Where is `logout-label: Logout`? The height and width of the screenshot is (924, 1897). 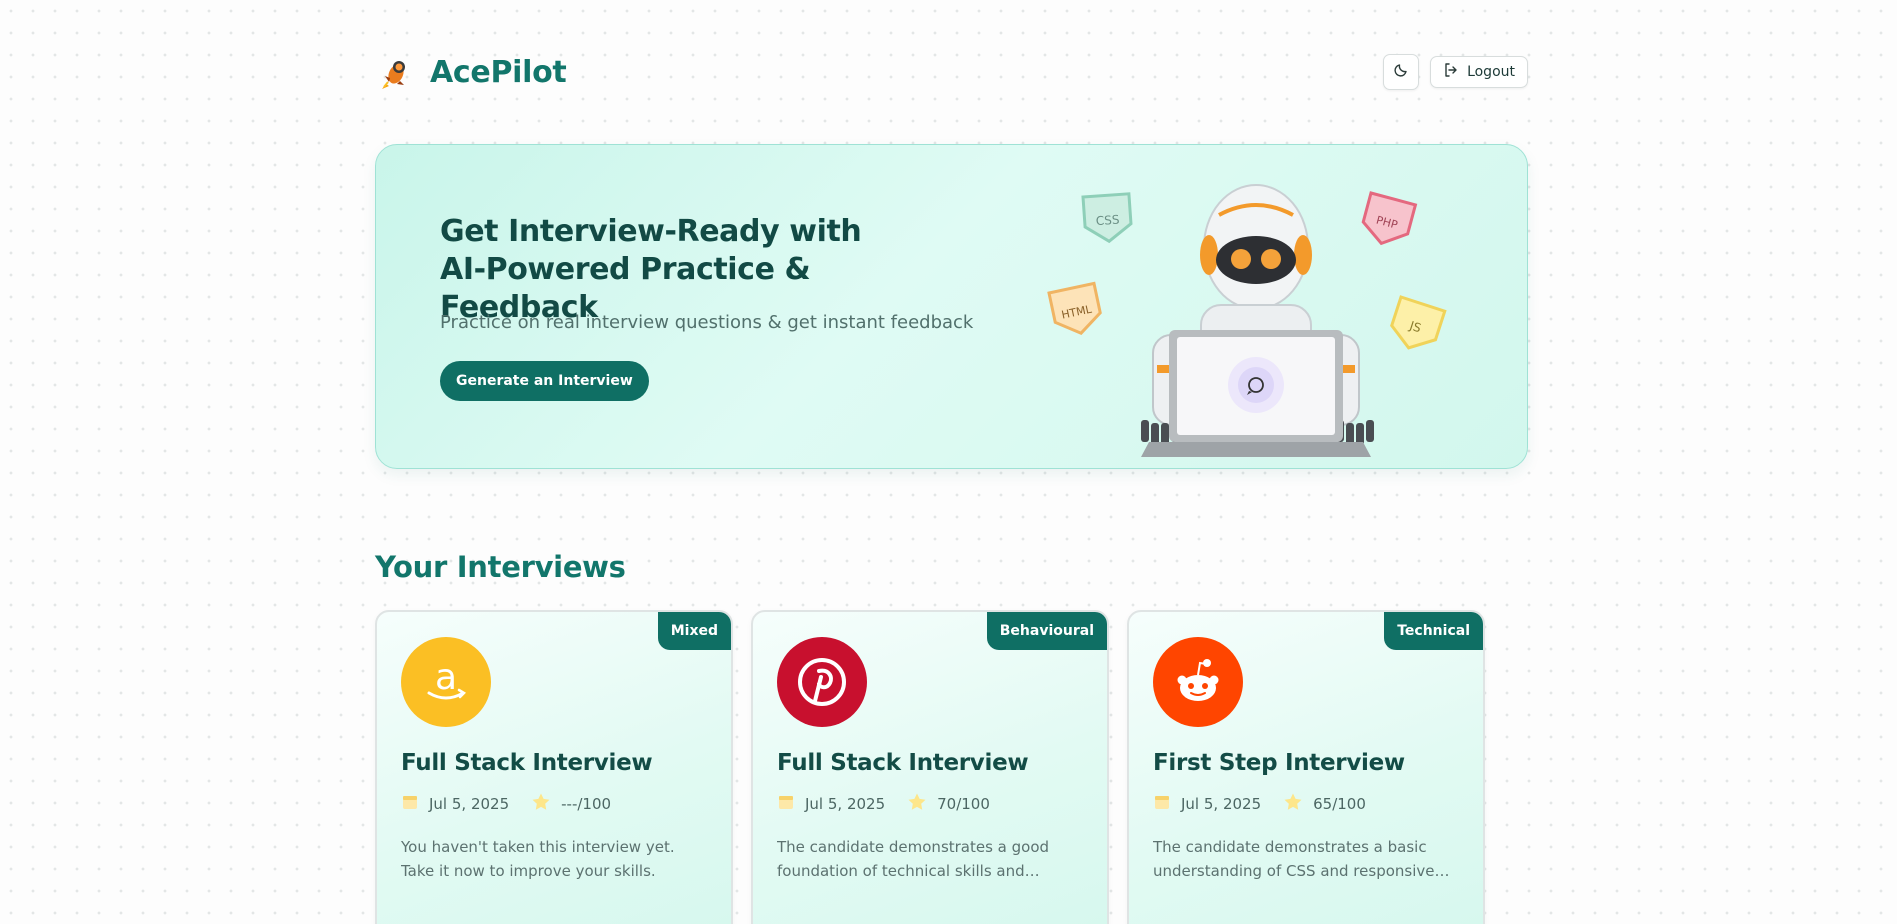 logout-label: Logout is located at coordinates (1491, 72).